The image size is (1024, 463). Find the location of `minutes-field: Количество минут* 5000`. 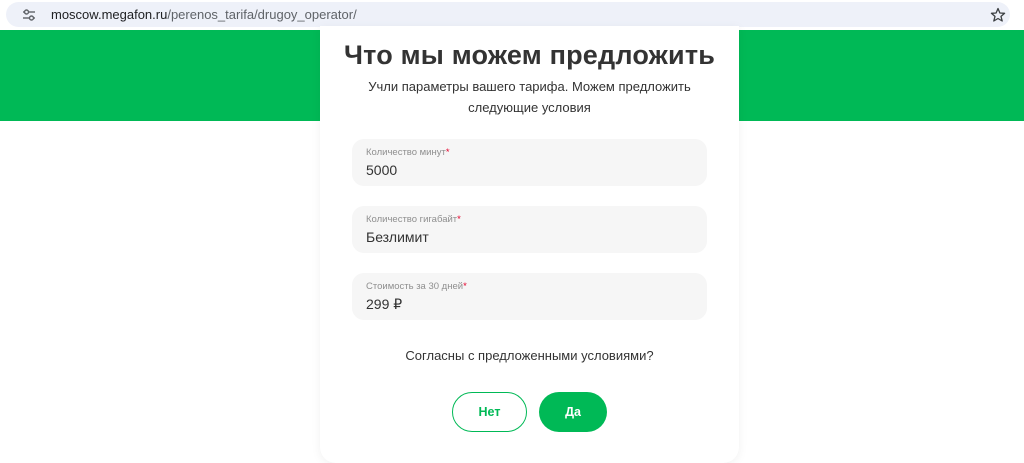

minutes-field: Количество минут* 5000 is located at coordinates (529, 162).